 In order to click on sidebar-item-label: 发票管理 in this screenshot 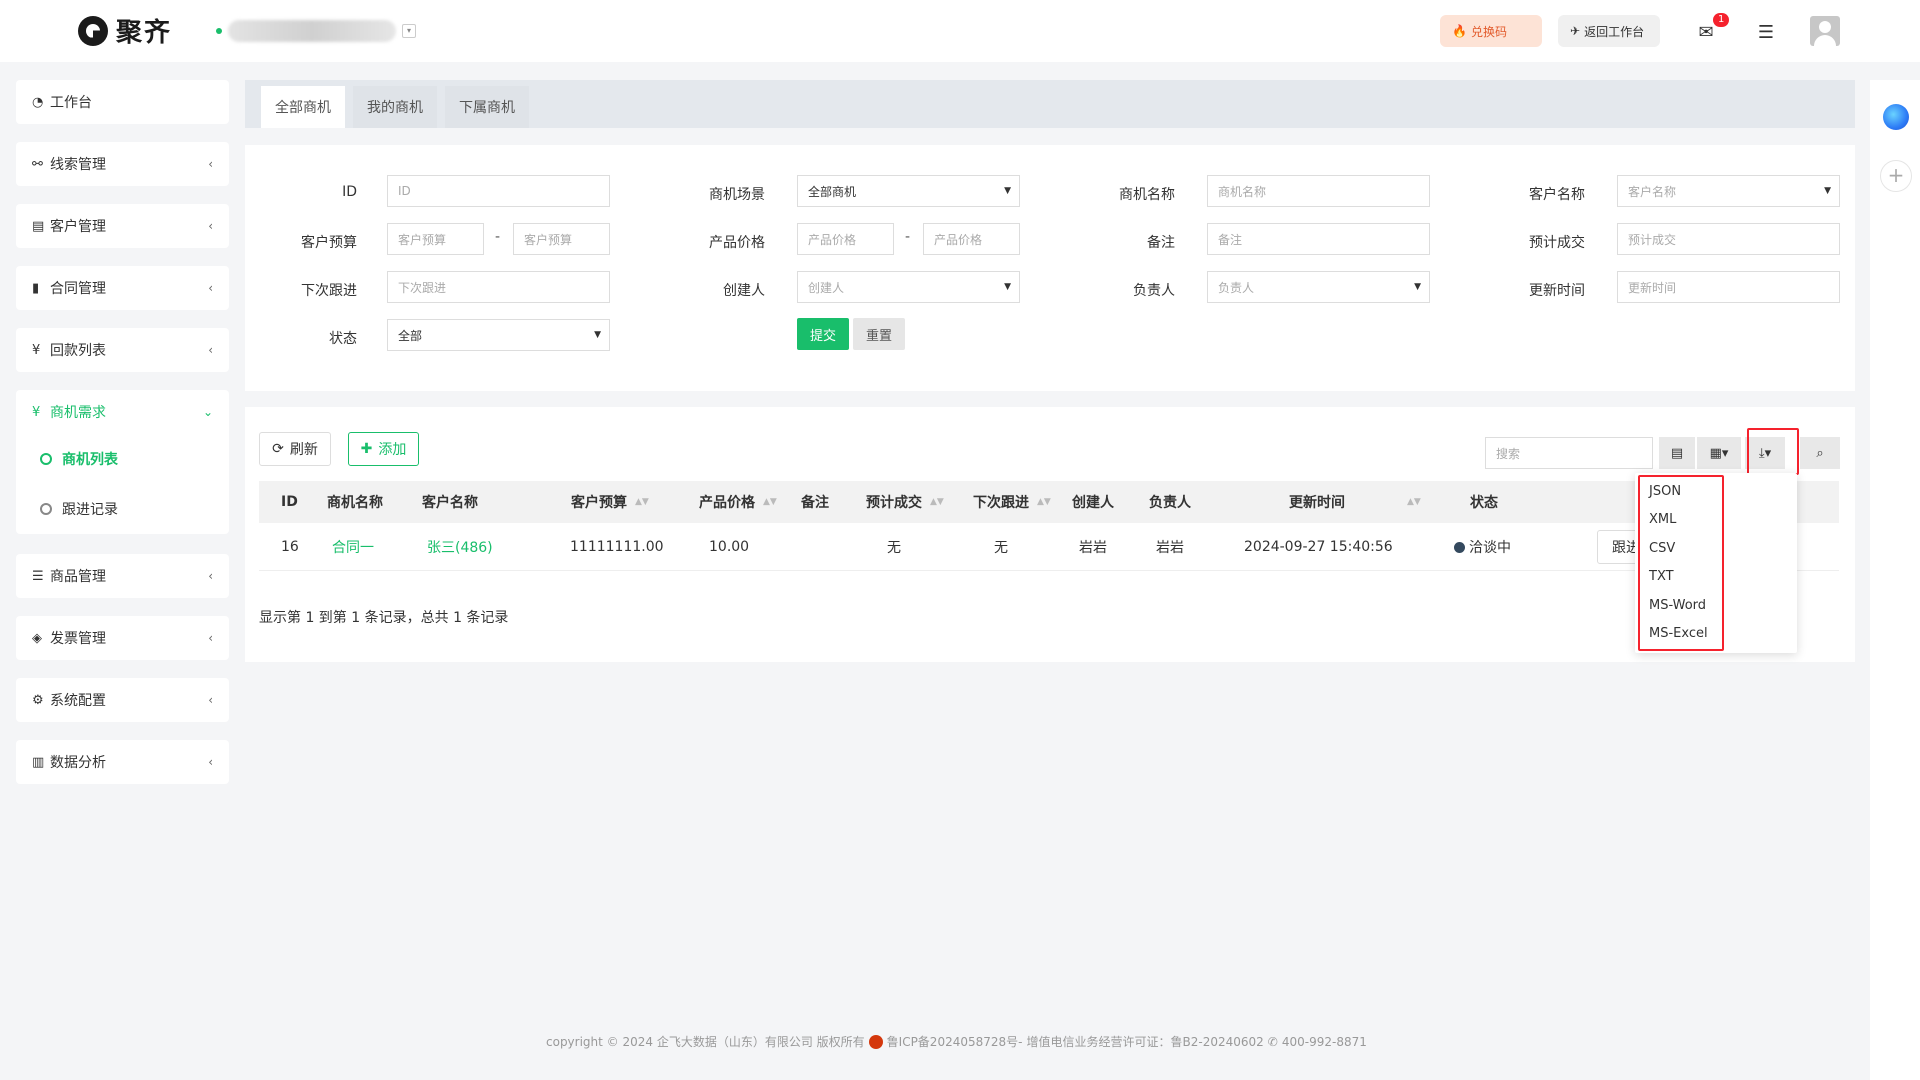, I will do `click(78, 639)`.